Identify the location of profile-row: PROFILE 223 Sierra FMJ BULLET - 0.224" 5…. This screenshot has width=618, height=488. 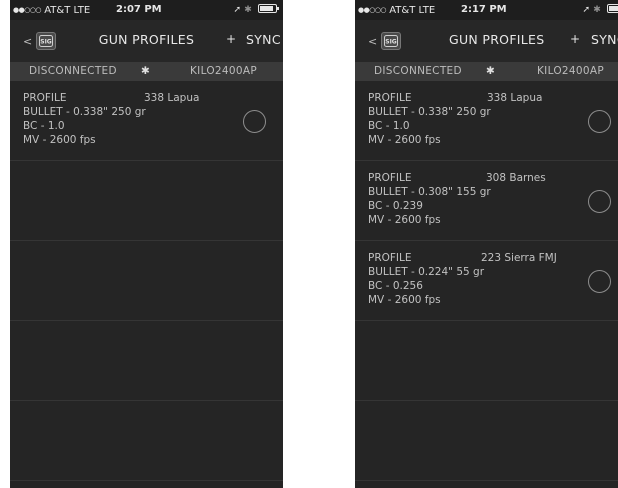
(486, 281).